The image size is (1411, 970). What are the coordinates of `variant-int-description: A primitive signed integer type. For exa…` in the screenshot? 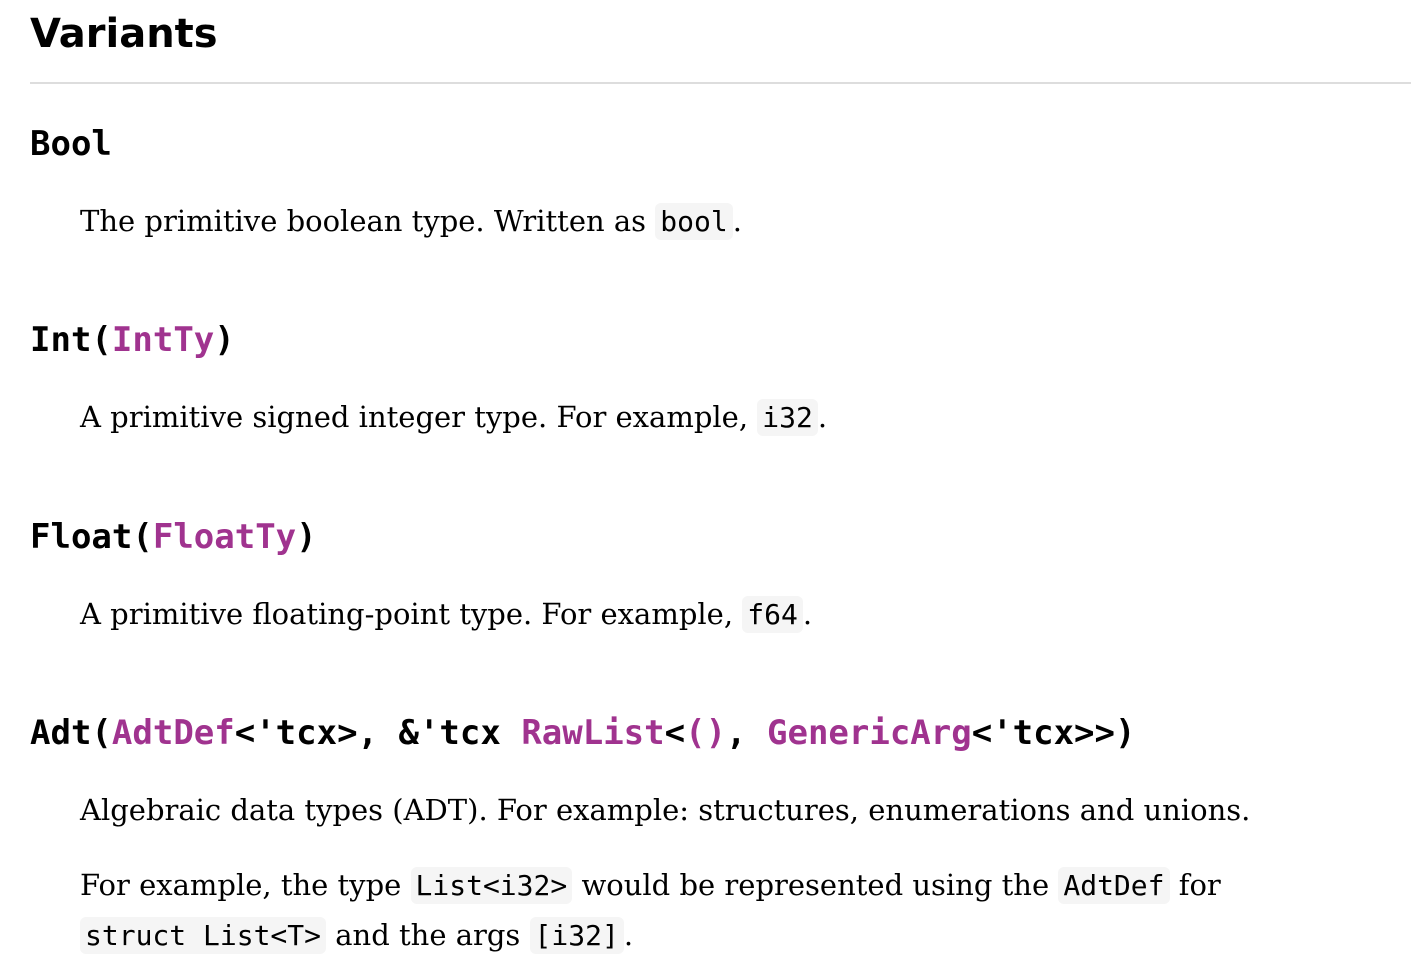 It's located at (454, 417).